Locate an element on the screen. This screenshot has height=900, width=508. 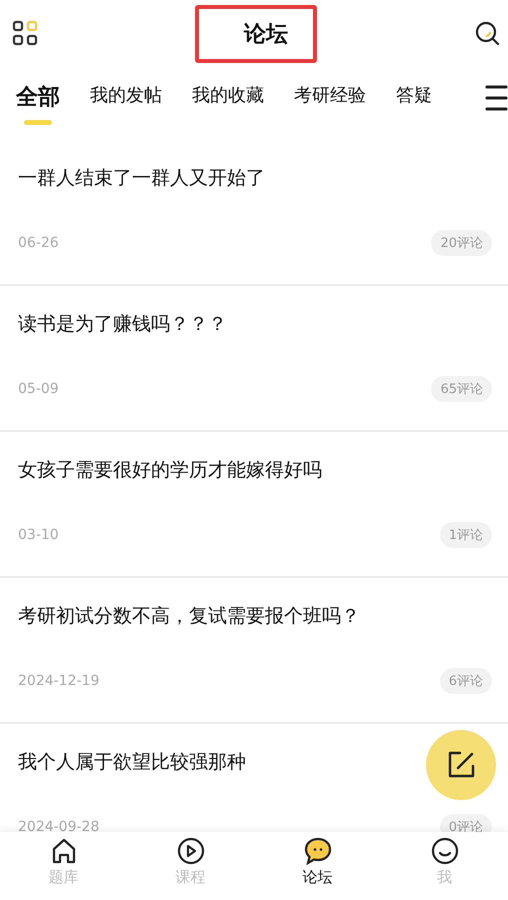
category-tab: 我的收藏 is located at coordinates (228, 103).